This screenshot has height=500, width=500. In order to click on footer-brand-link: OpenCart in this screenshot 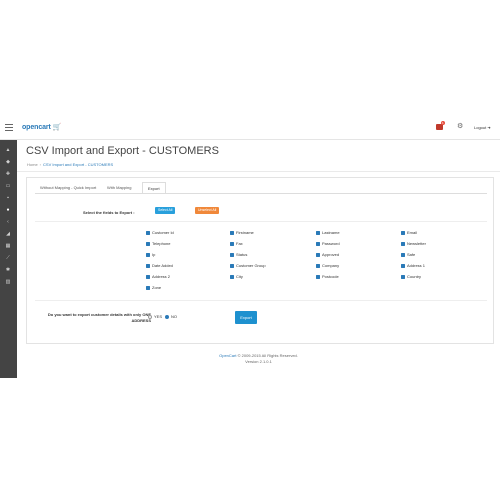, I will do `click(227, 355)`.